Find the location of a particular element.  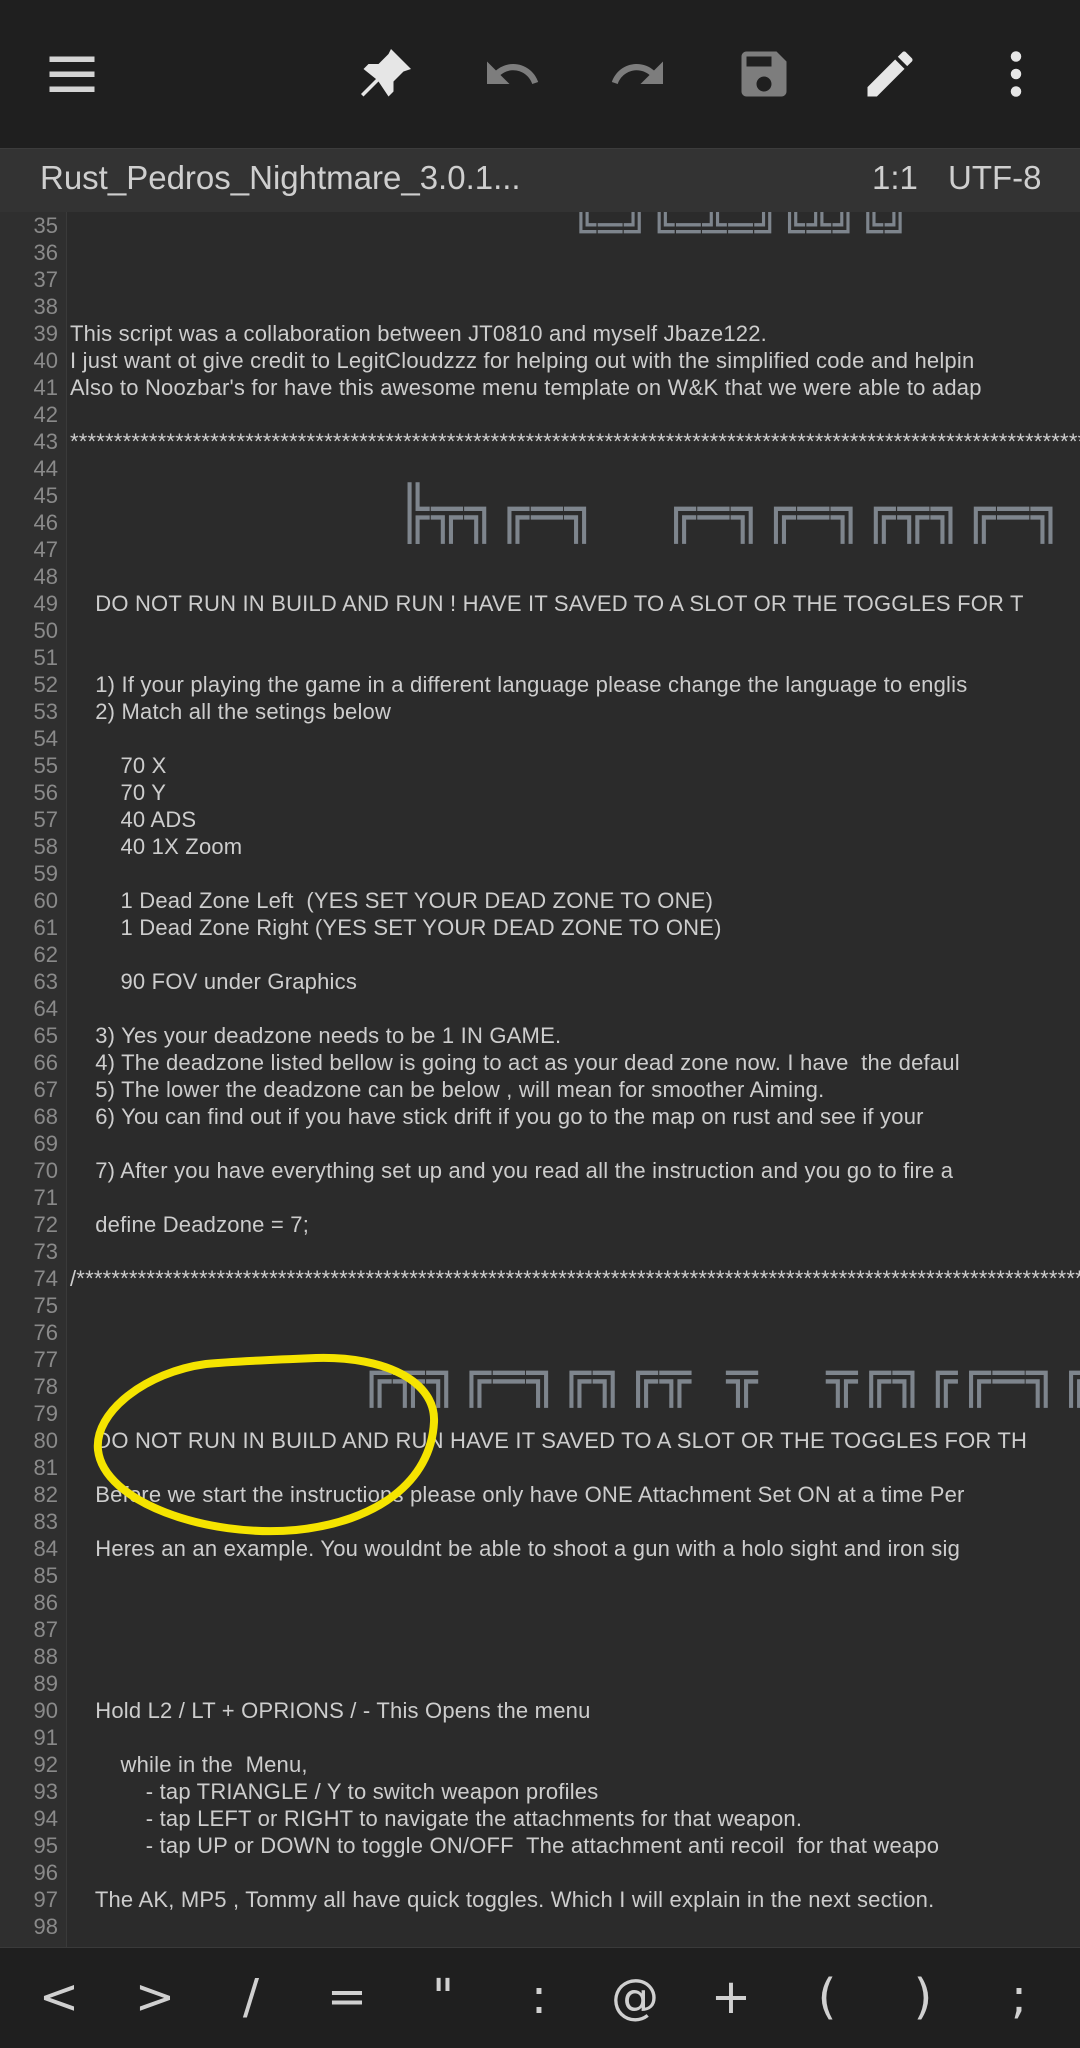

code-line: 76 is located at coordinates (540, 1332).